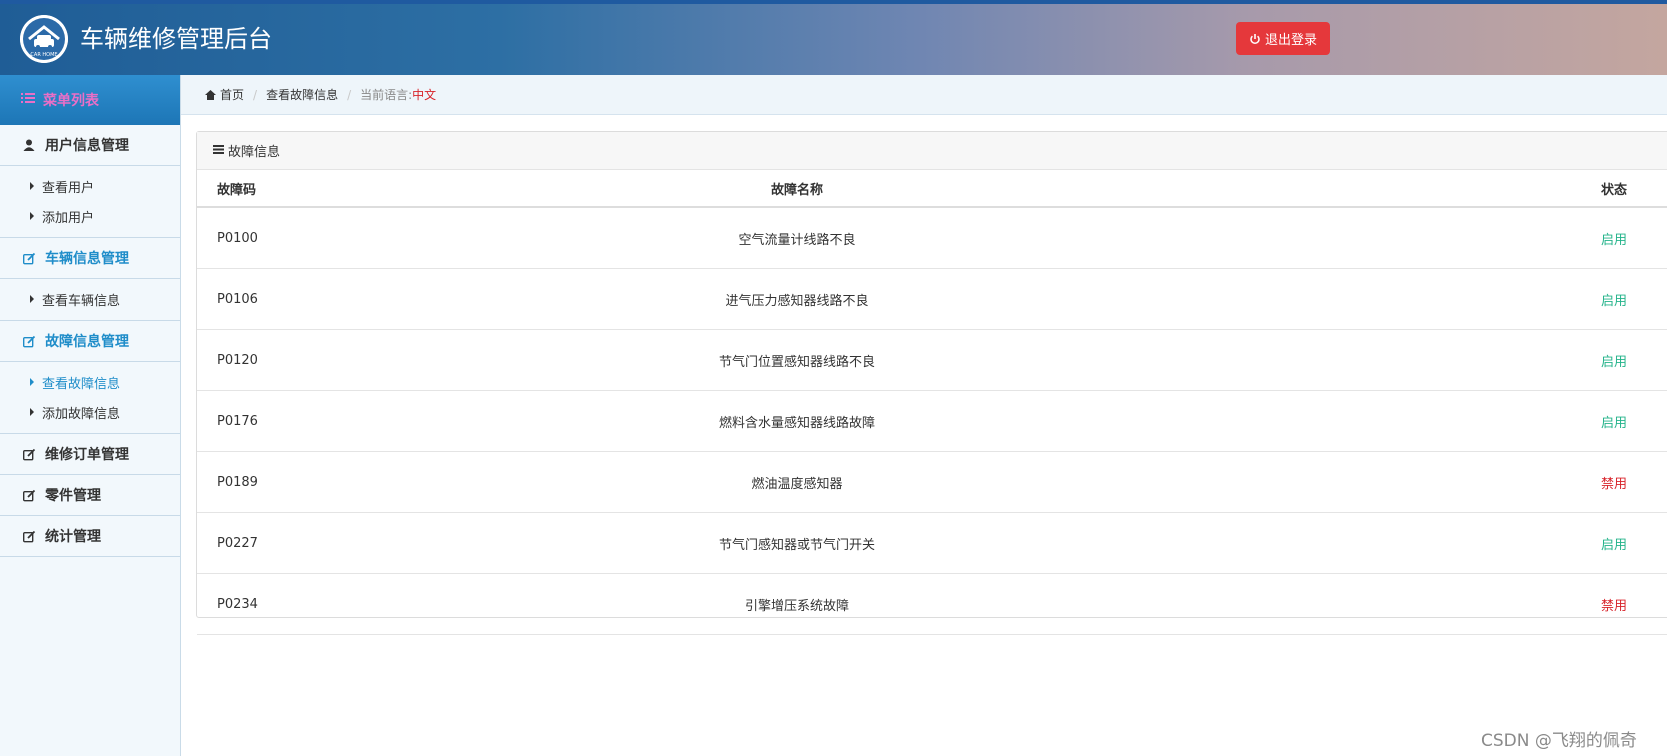 This screenshot has height=756, width=1667. What do you see at coordinates (73, 537) in the screenshot?
I see `sidebar-group-label: 统计管理` at bounding box center [73, 537].